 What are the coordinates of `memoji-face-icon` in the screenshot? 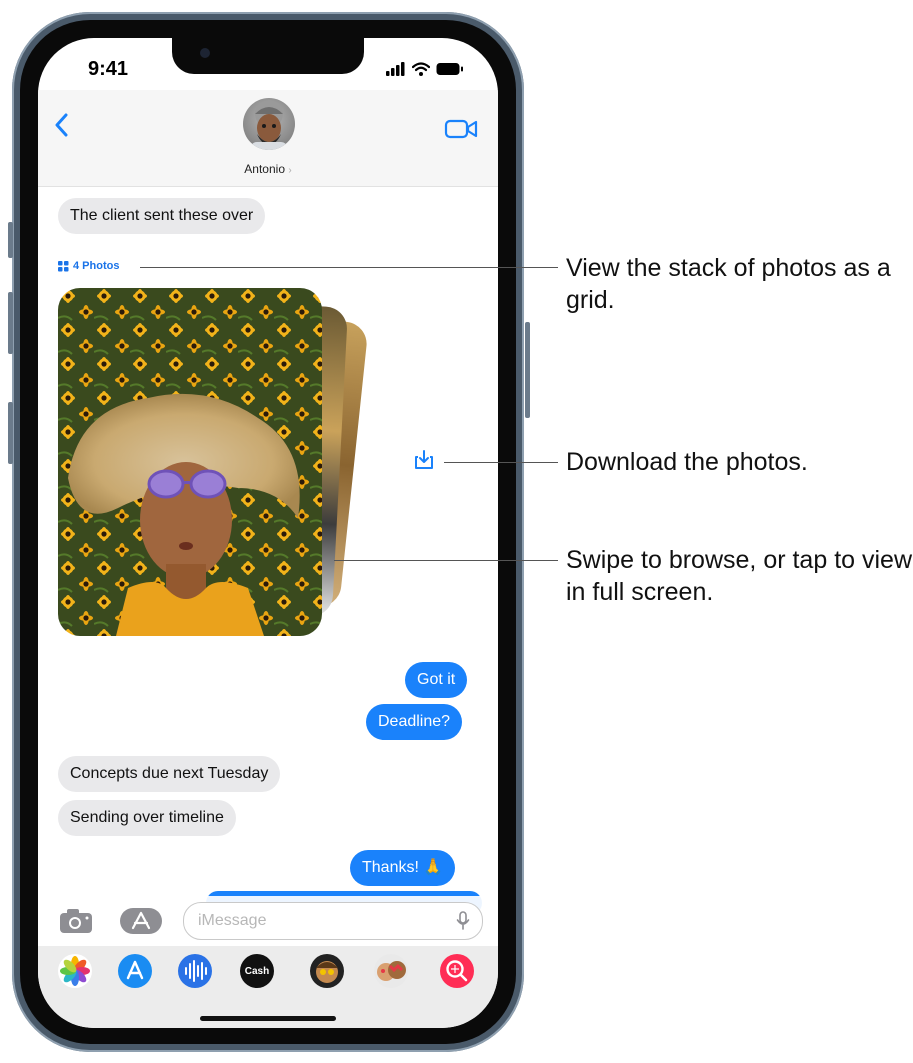 It's located at (327, 972).